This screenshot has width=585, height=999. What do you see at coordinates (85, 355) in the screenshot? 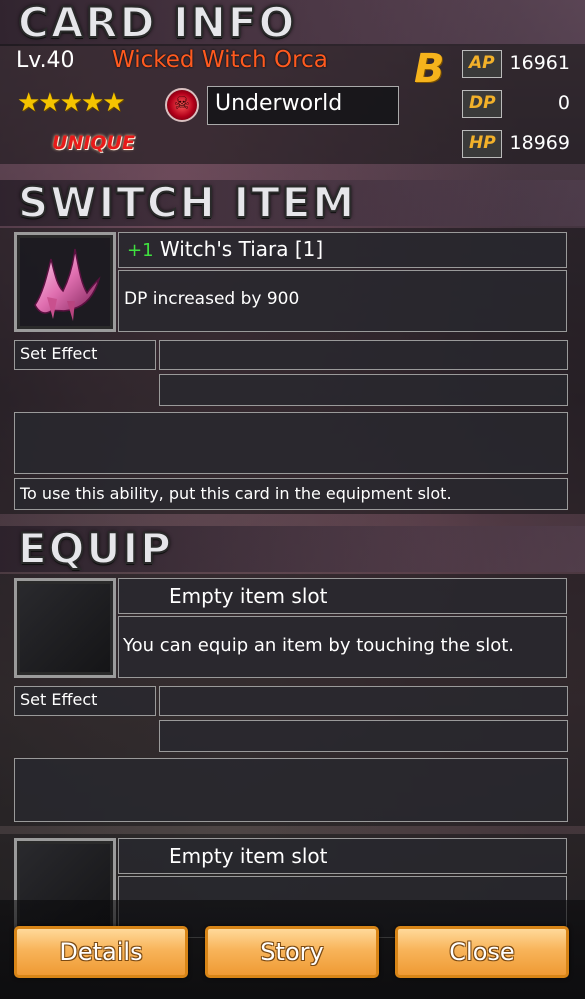
I see `set-effect-label: Set Effect` at bounding box center [85, 355].